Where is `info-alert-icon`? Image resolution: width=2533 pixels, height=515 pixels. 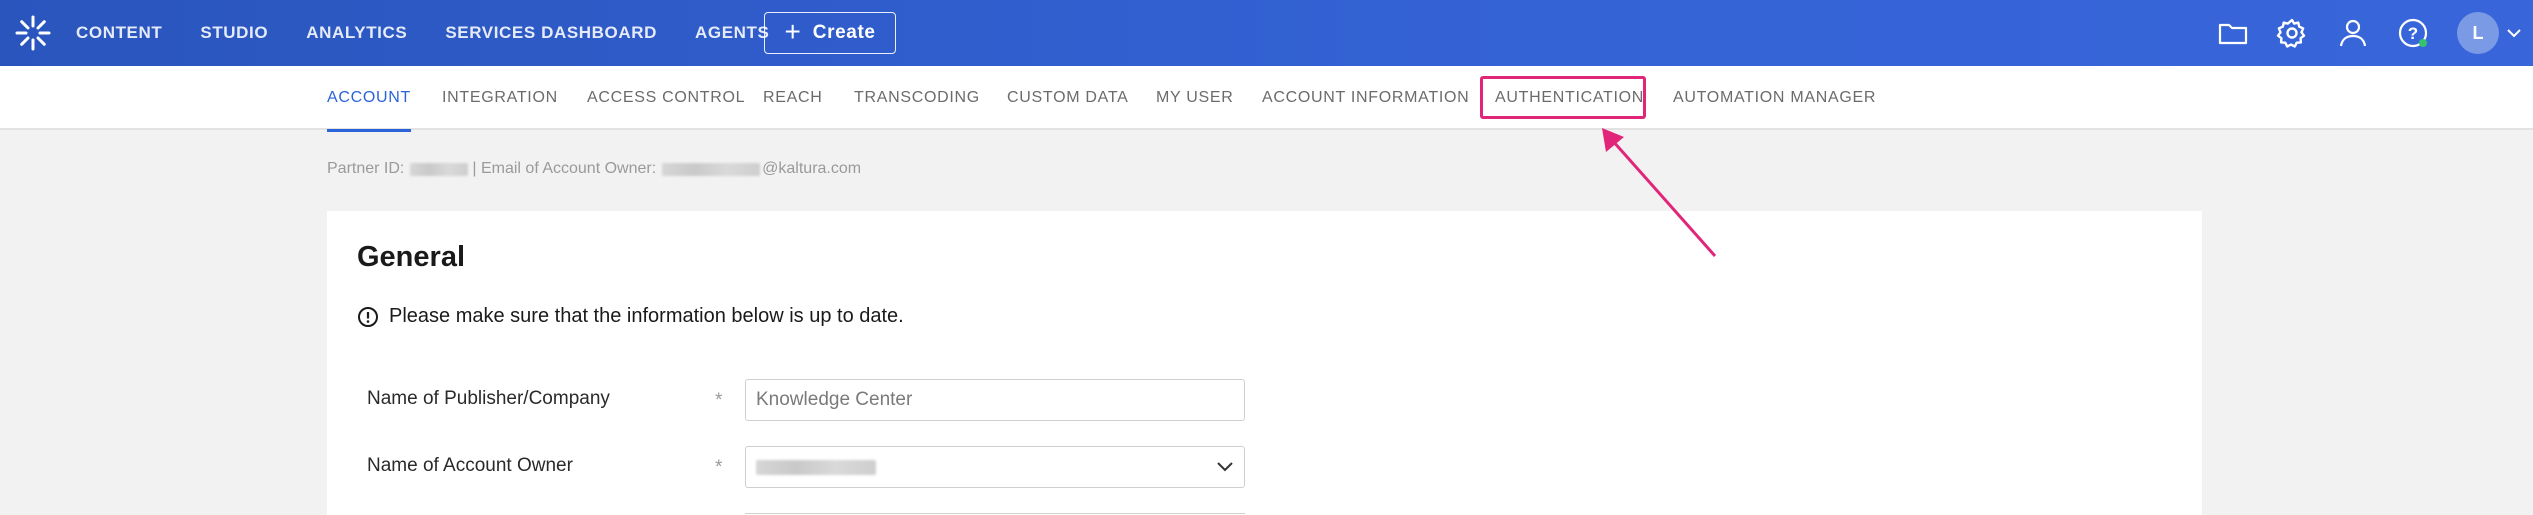
info-alert-icon is located at coordinates (368, 316).